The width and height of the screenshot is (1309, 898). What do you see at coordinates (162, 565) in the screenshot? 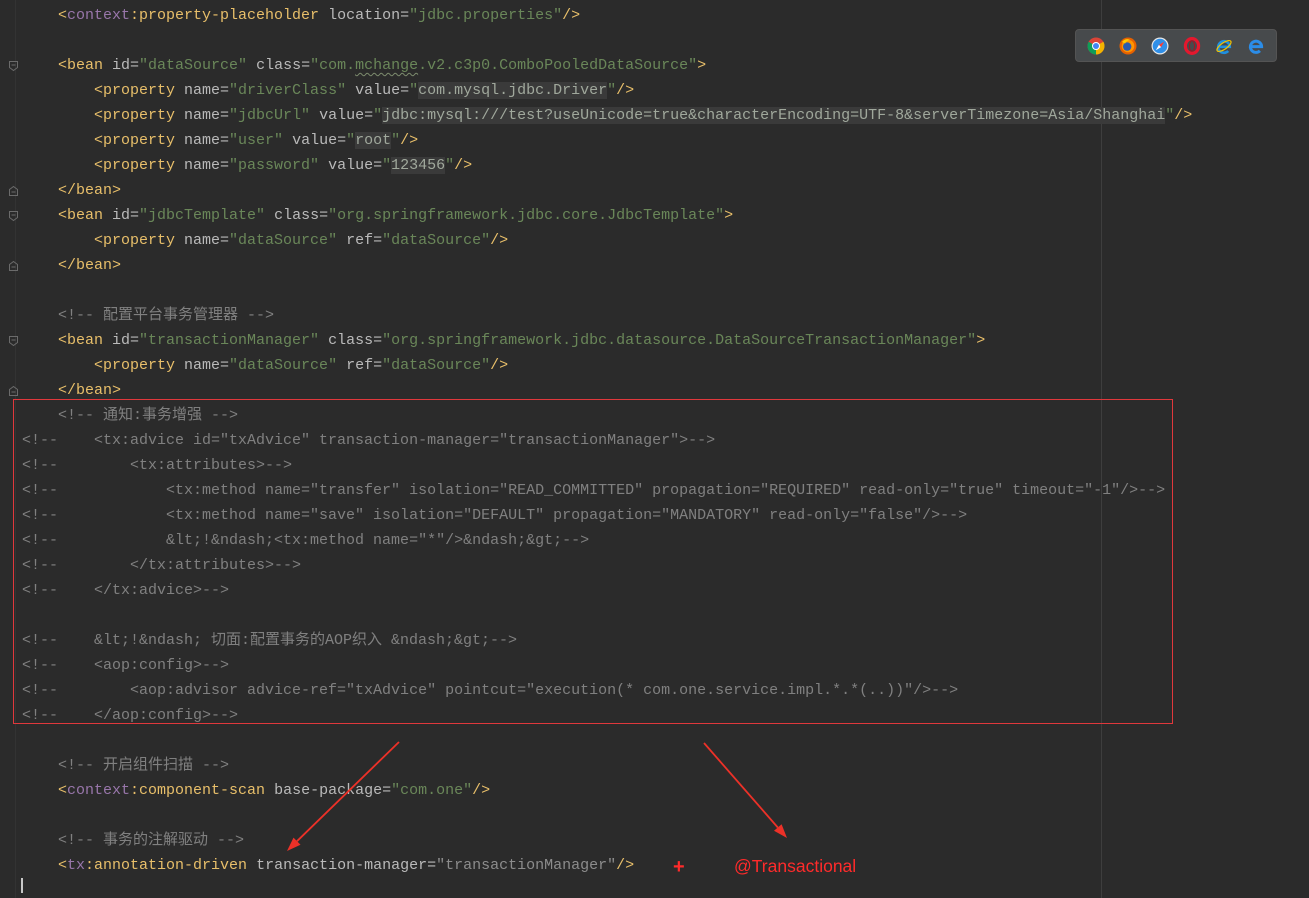
I see `xml-comment-token: <!-- </tx:attributes>-->` at bounding box center [162, 565].